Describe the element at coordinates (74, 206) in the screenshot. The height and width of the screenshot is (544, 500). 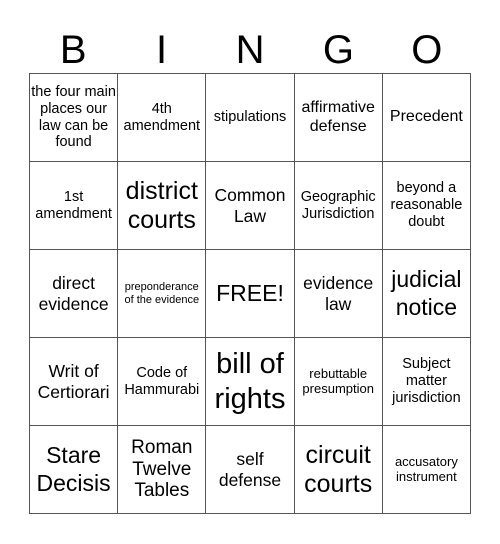
I see `bingo-cell: 1st amendment` at that location.